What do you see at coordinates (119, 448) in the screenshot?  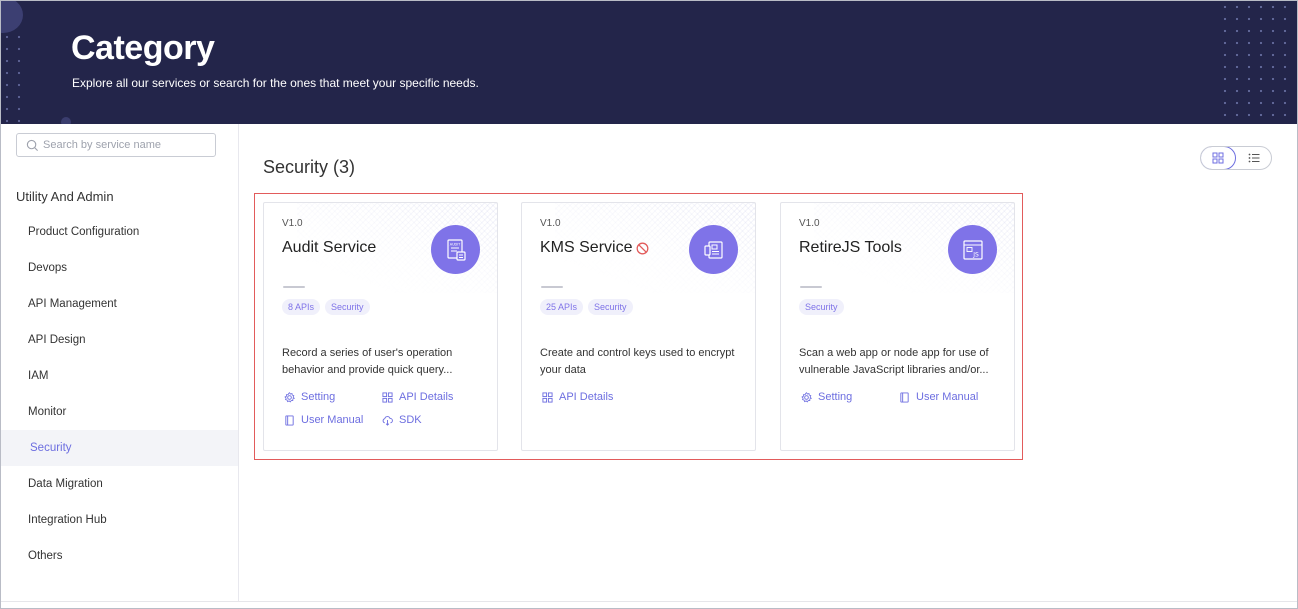 I see `sidebar-item-security: Security` at bounding box center [119, 448].